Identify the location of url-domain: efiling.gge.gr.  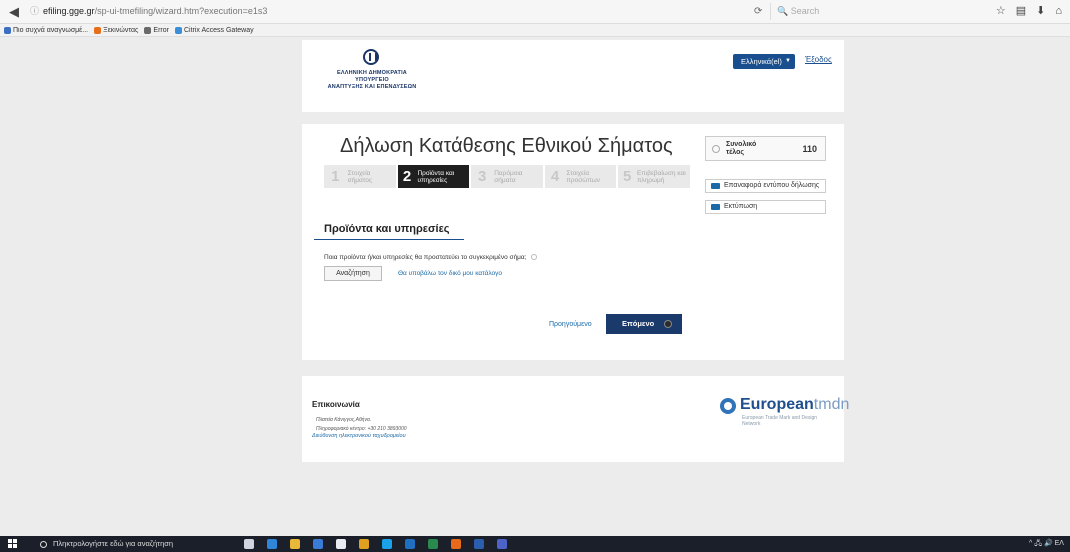
(69, 11).